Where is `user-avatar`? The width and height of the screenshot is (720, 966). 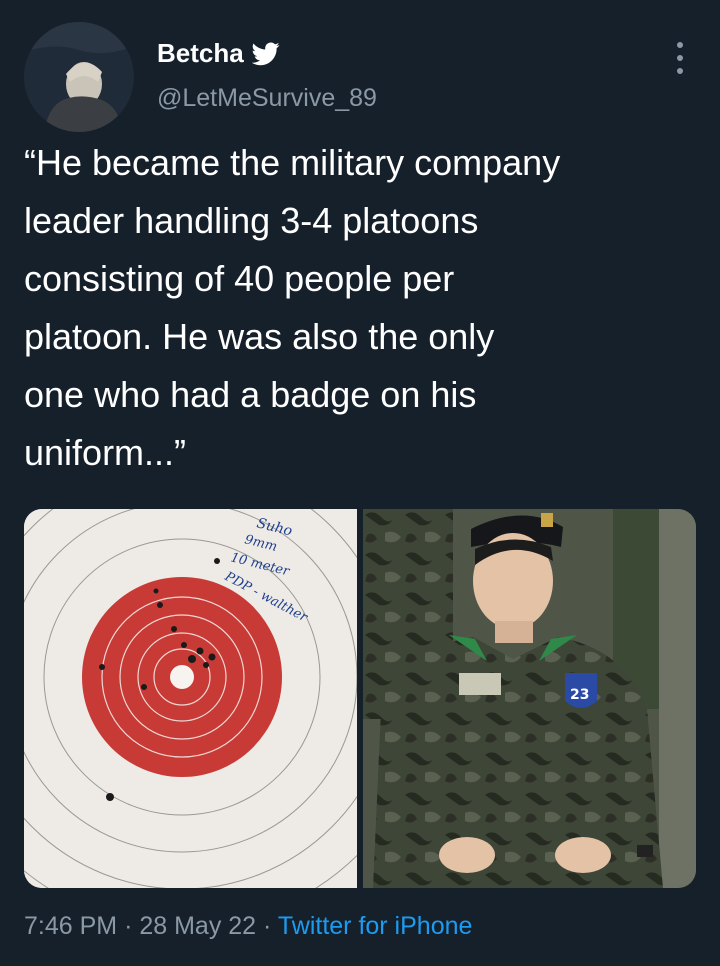
user-avatar is located at coordinates (79, 77).